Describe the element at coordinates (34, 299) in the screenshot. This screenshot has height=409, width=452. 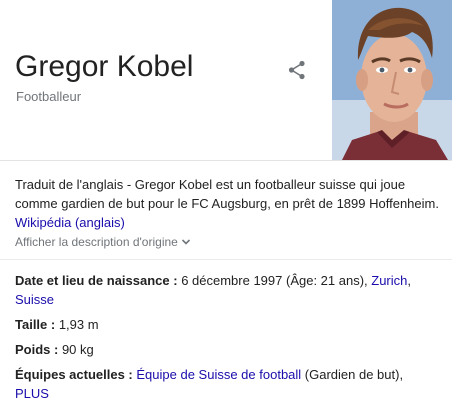
I see `birthplace-country-link: Suisse` at that location.